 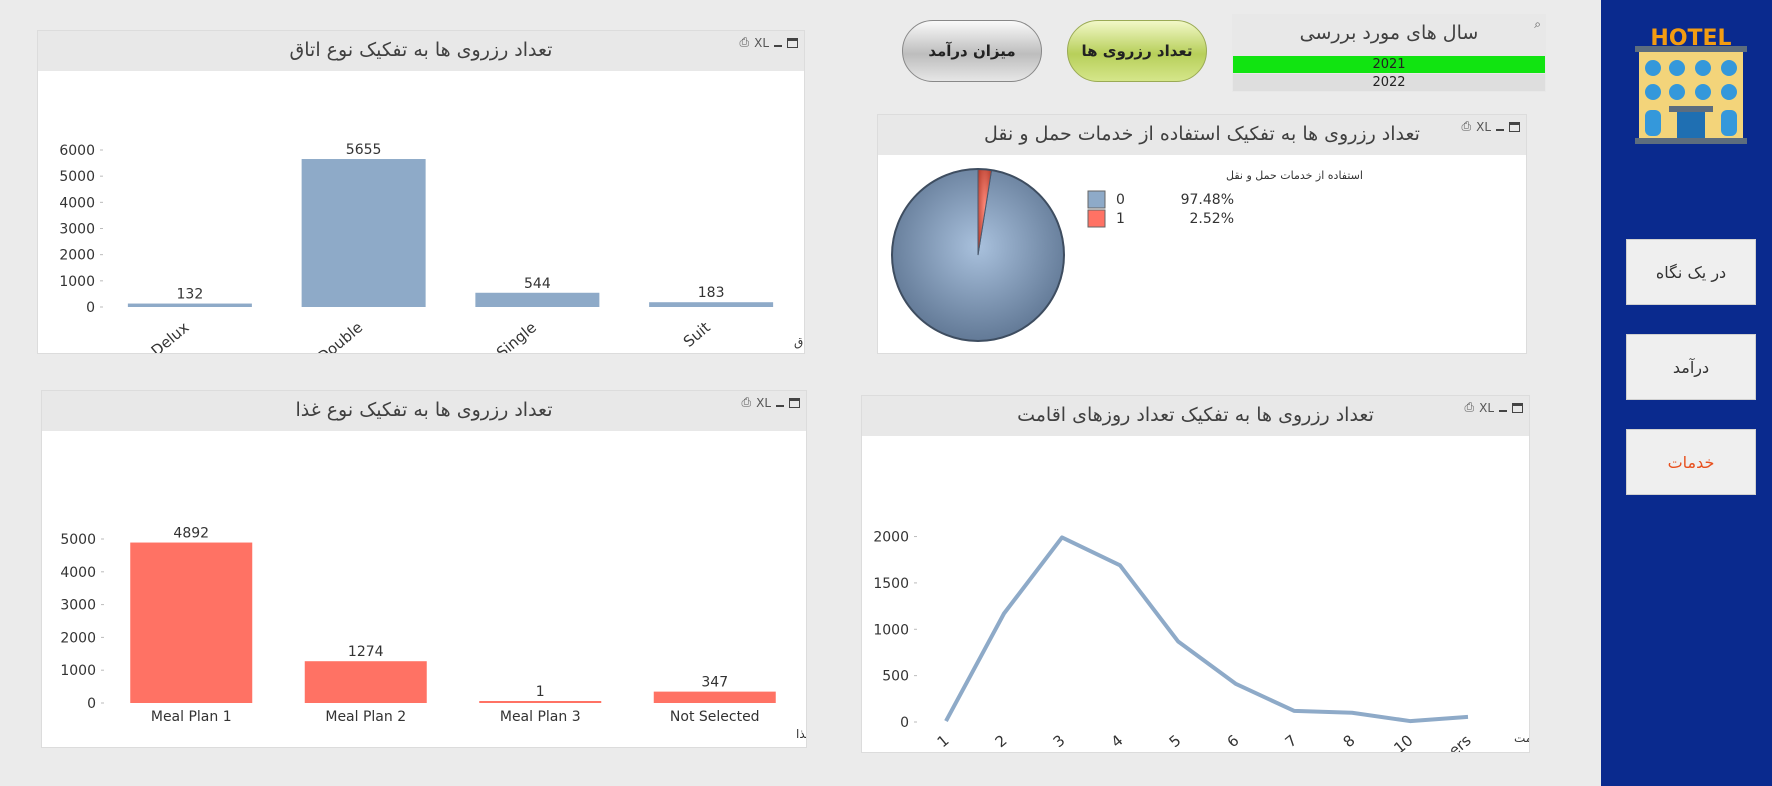 I want to click on legend-value: 97.48%, so click(x=1207, y=200).